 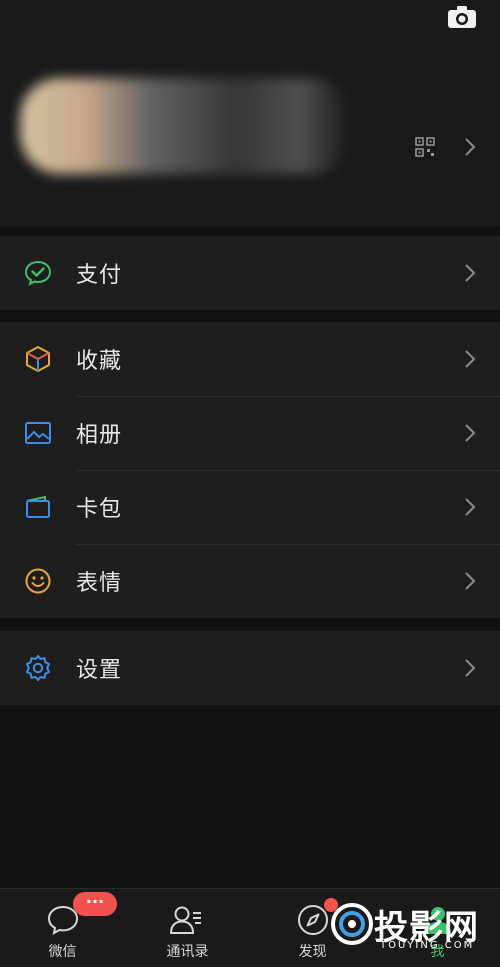 I want to click on menu-group-settings: 设置, so click(x=250, y=668).